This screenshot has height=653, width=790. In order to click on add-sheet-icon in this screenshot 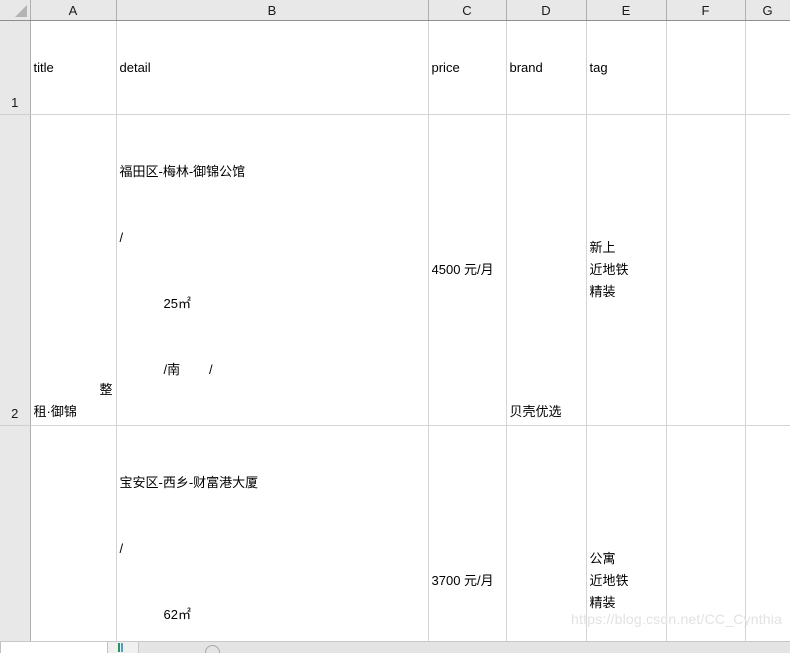, I will do `click(212, 649)`.